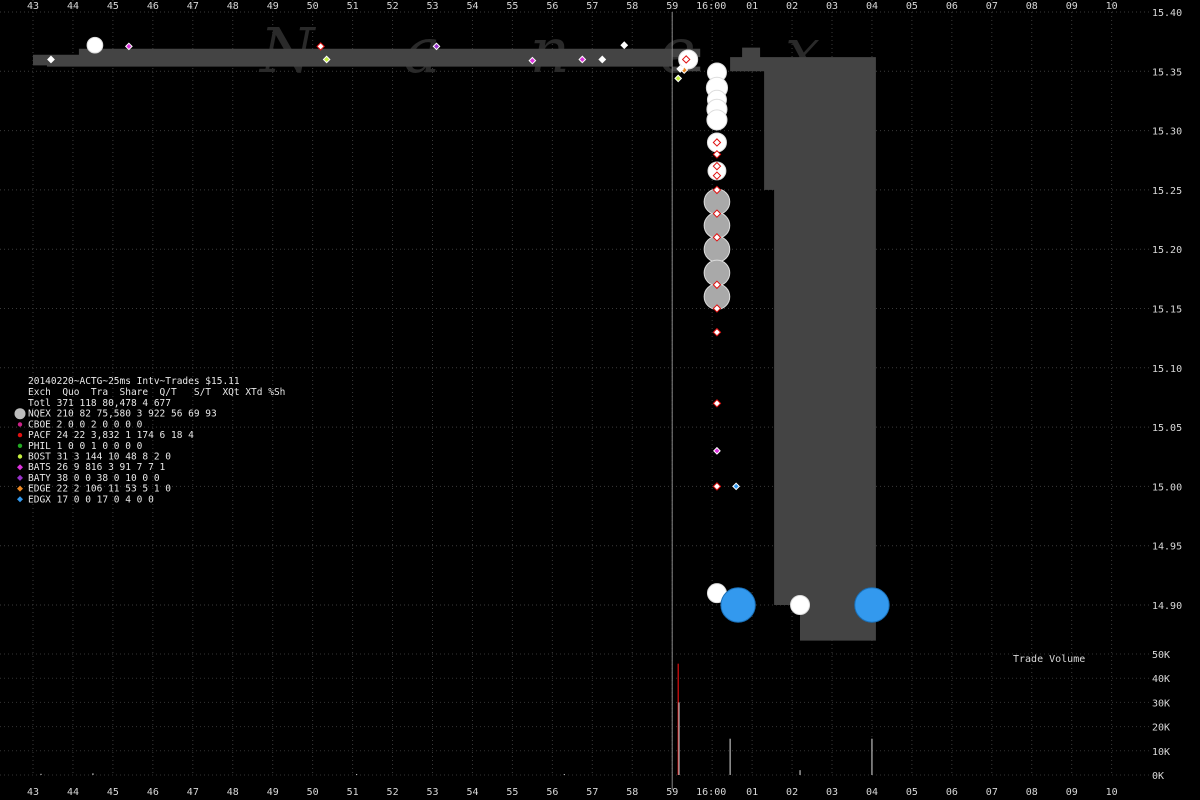 The image size is (1200, 800). What do you see at coordinates (73, 6) in the screenshot?
I see `x-tick-top: 44` at bounding box center [73, 6].